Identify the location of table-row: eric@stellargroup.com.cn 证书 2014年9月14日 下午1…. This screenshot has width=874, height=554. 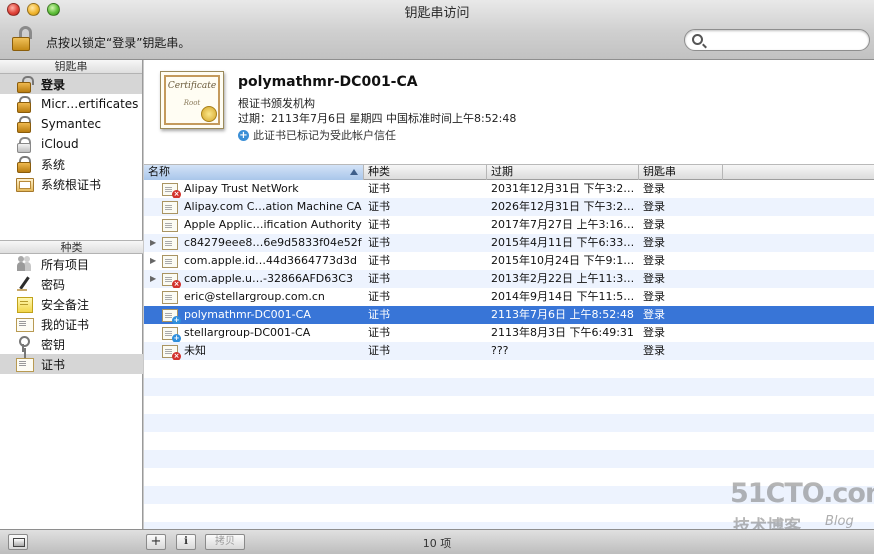
(509, 297).